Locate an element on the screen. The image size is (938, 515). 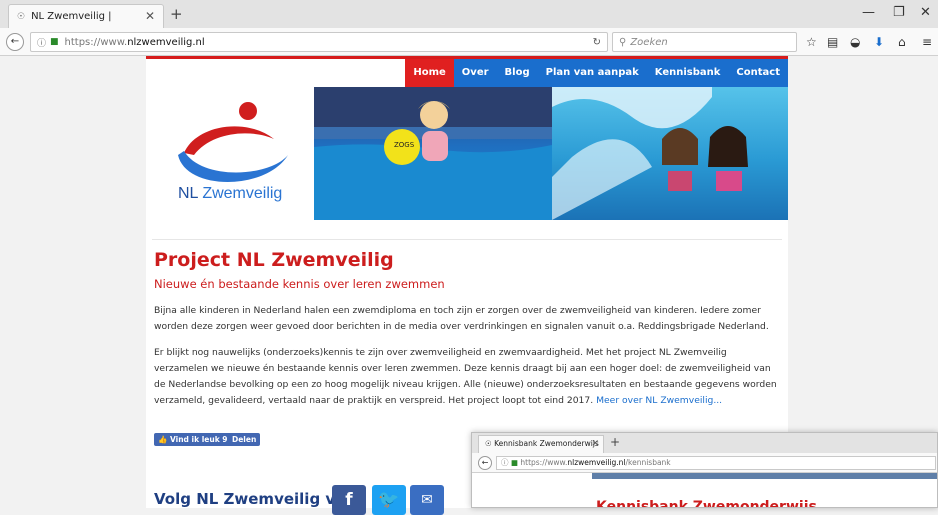
address-bar: ⓘ ■ https://www. nlzwemveilig.nl ↻ is located at coordinates (319, 42).